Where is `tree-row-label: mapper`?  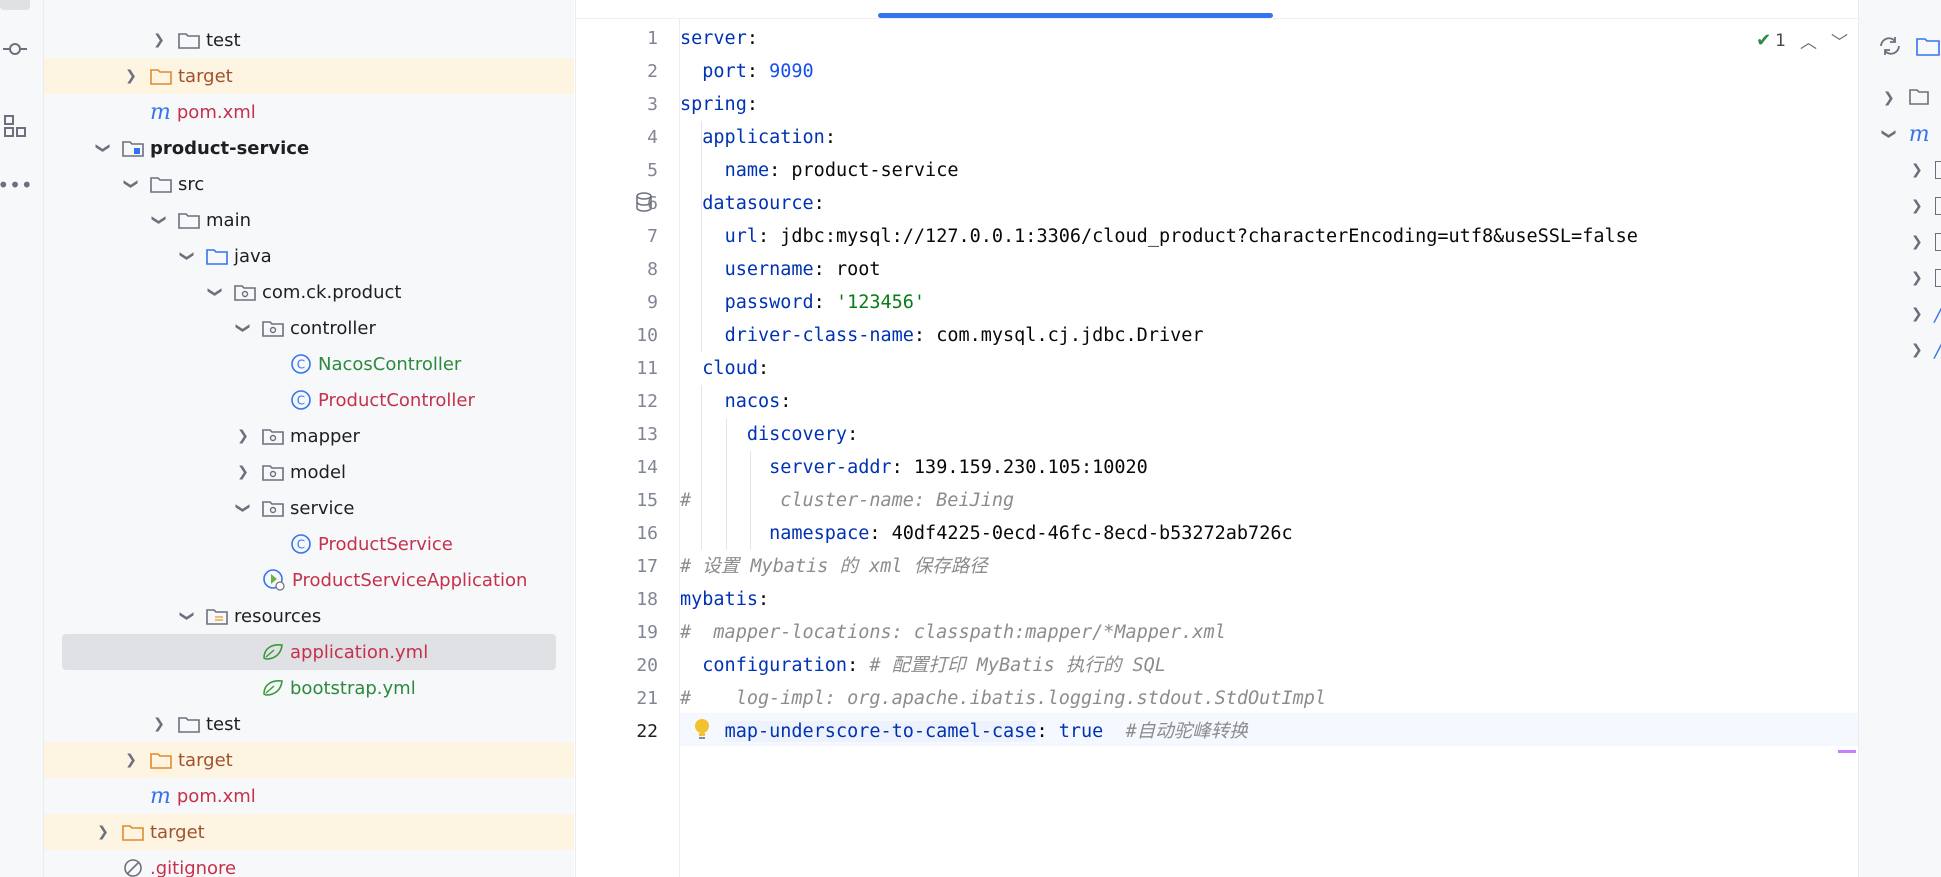
tree-row-label: mapper is located at coordinates (325, 436).